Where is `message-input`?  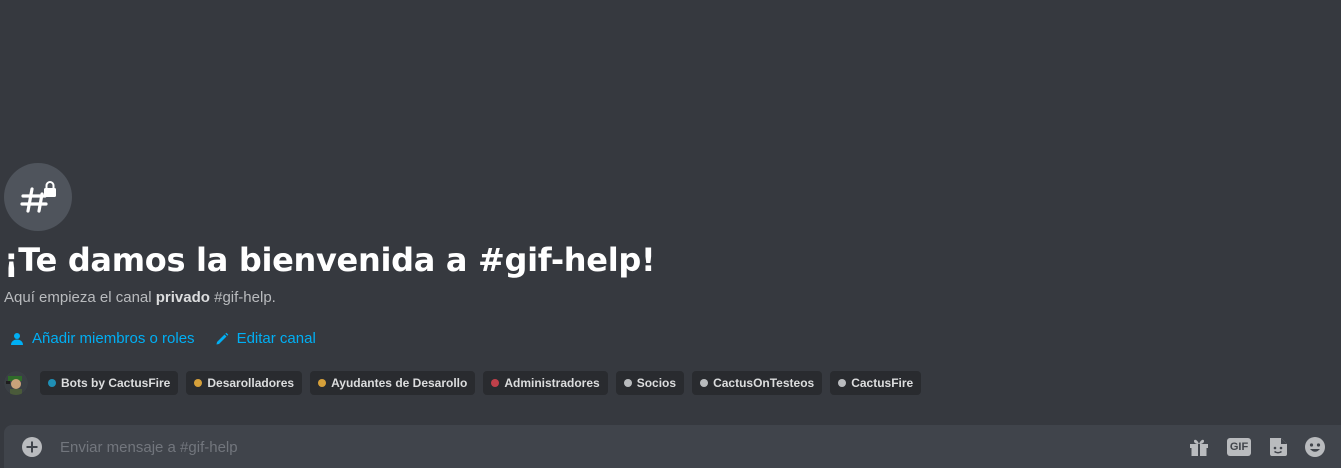
message-input is located at coordinates (610, 447).